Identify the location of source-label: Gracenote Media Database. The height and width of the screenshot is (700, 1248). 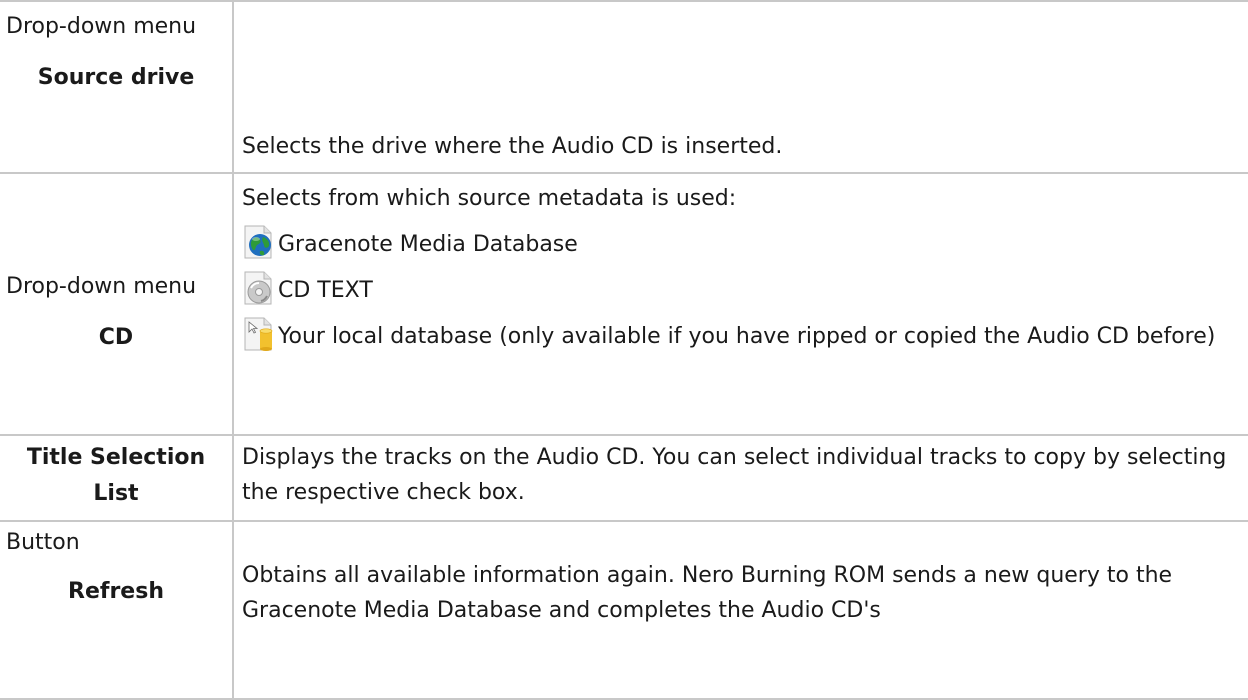
(428, 244).